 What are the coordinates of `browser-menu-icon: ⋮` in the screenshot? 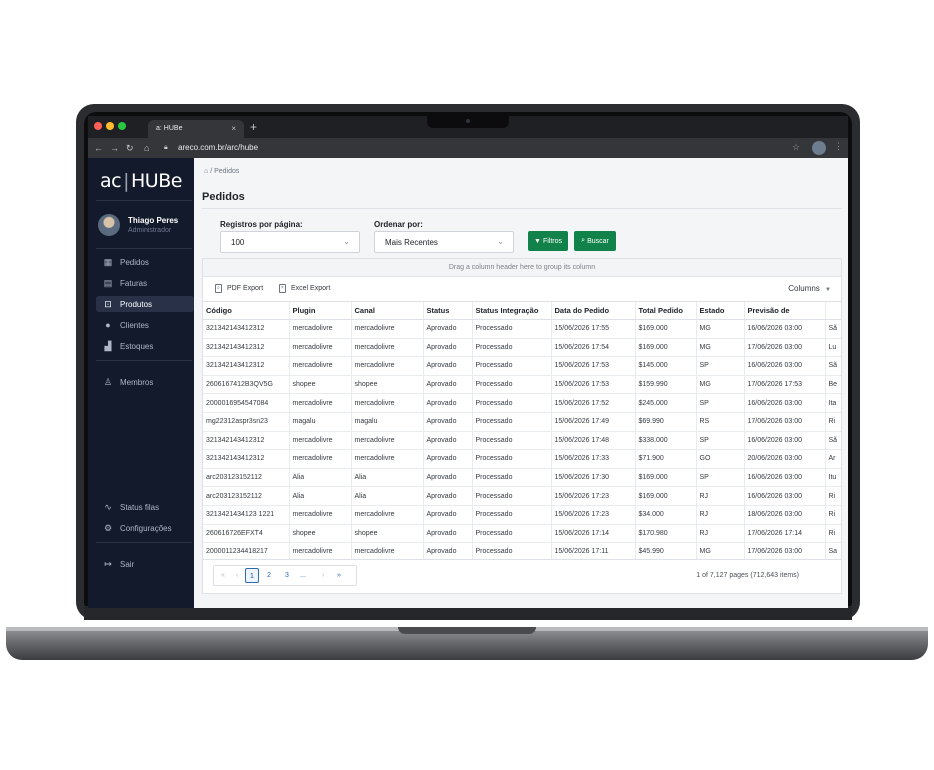 It's located at (838, 146).